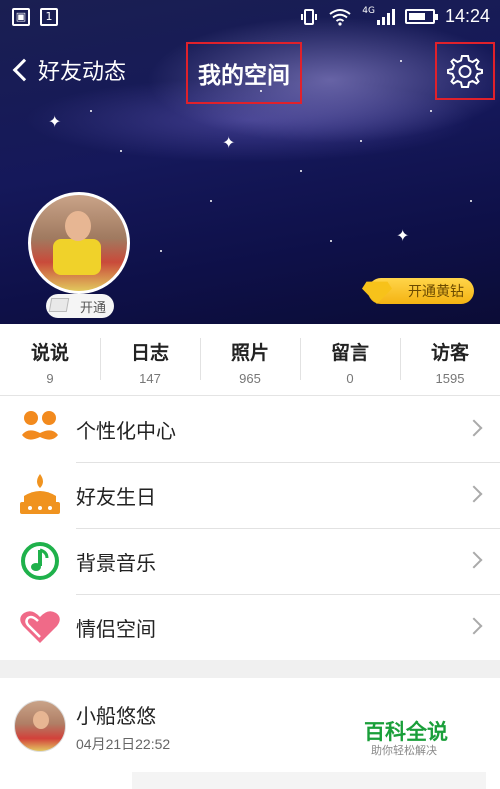 The image size is (500, 789). I want to click on menu-item-personalization: 个性化中心, so click(250, 429).